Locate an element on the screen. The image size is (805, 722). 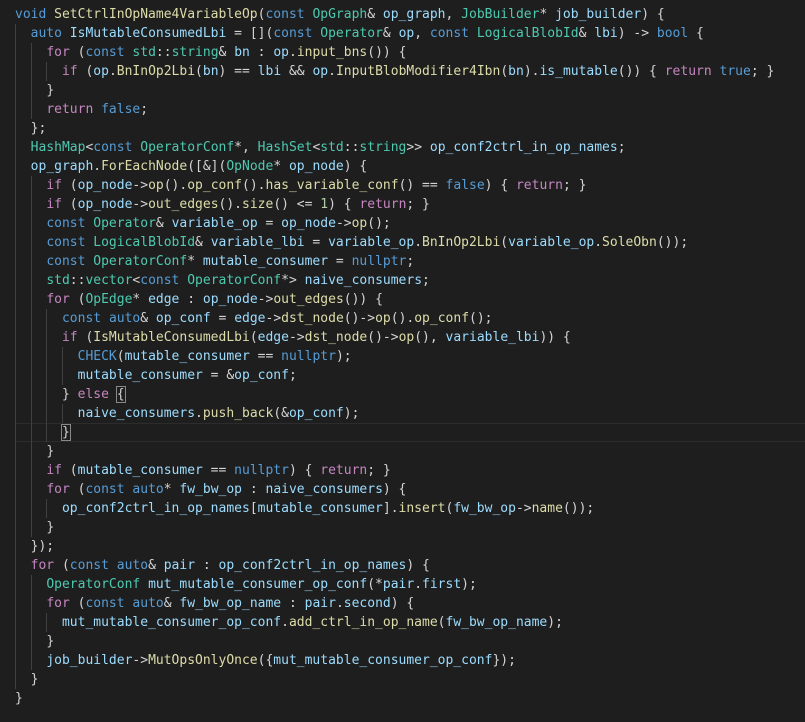
code-token: ). is located at coordinates (531, 71).